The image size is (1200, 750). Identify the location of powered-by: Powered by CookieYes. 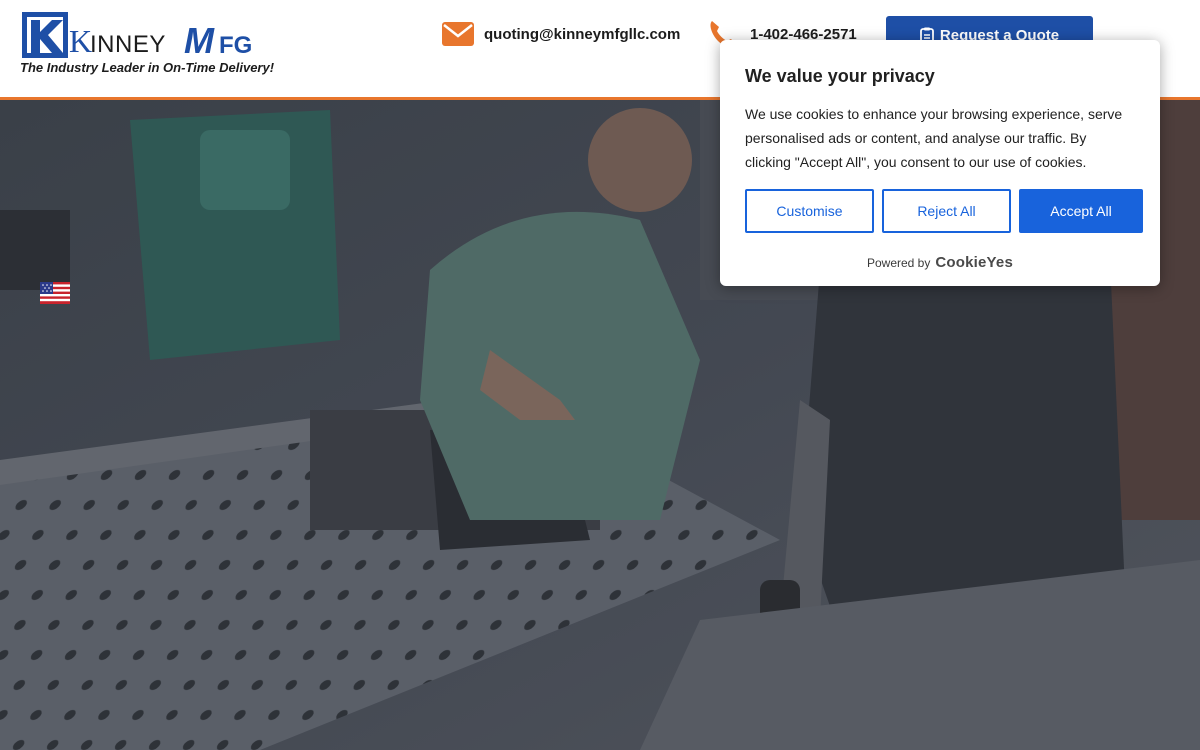
(940, 262).